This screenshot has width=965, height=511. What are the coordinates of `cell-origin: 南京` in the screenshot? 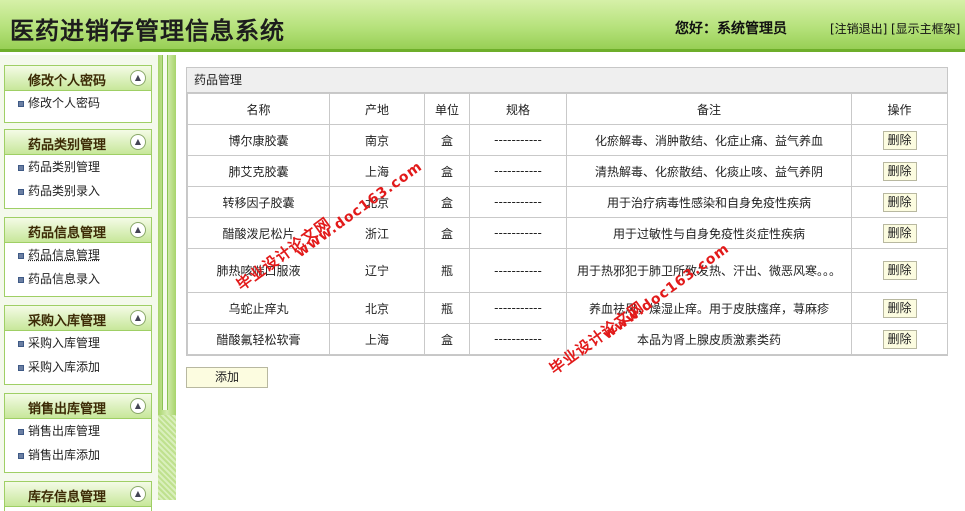 It's located at (377, 140).